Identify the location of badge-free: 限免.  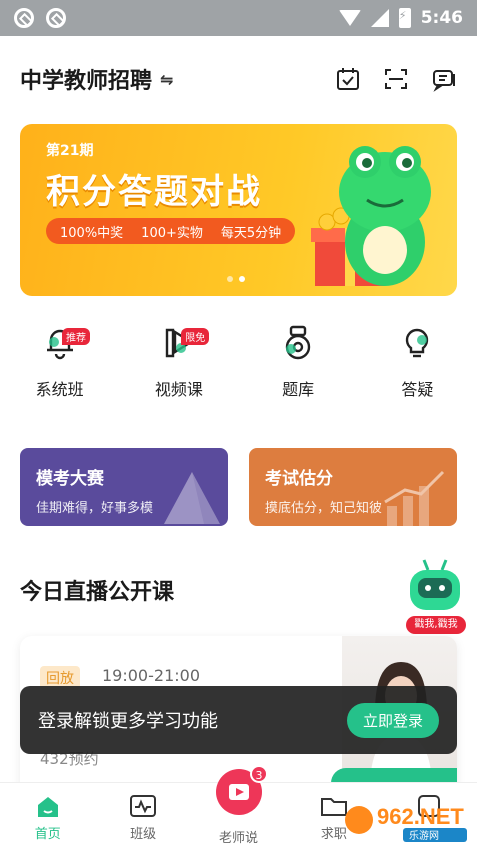
(195, 336).